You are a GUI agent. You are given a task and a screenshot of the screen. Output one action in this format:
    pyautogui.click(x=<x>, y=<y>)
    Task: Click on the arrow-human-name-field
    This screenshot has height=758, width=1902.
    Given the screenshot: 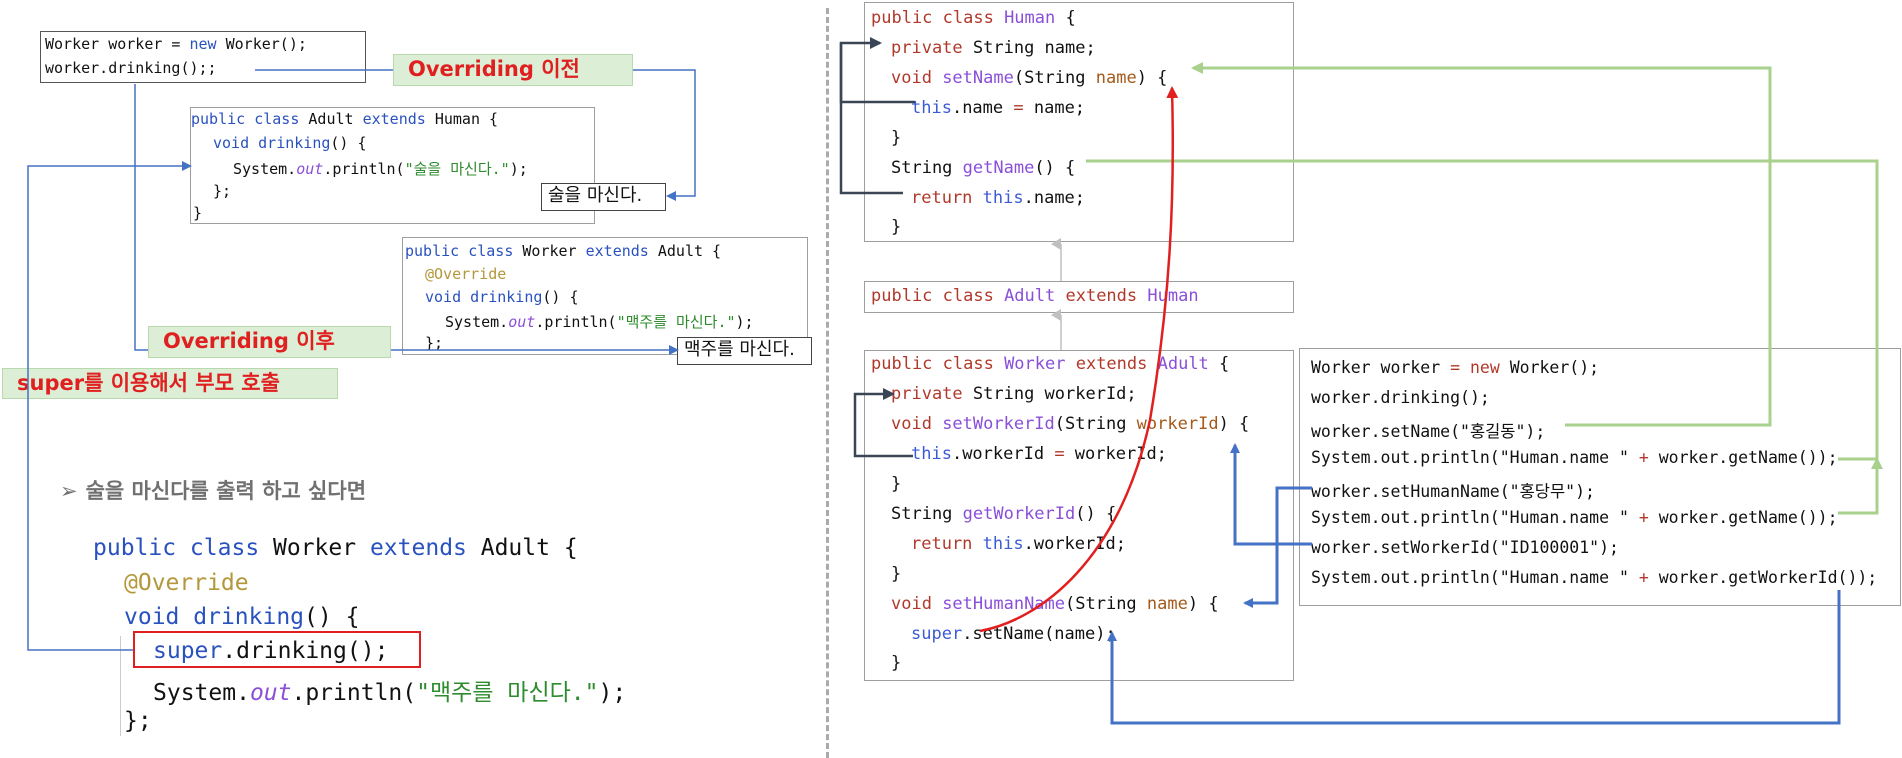 What is the action you would take?
    pyautogui.click(x=877, y=70)
    